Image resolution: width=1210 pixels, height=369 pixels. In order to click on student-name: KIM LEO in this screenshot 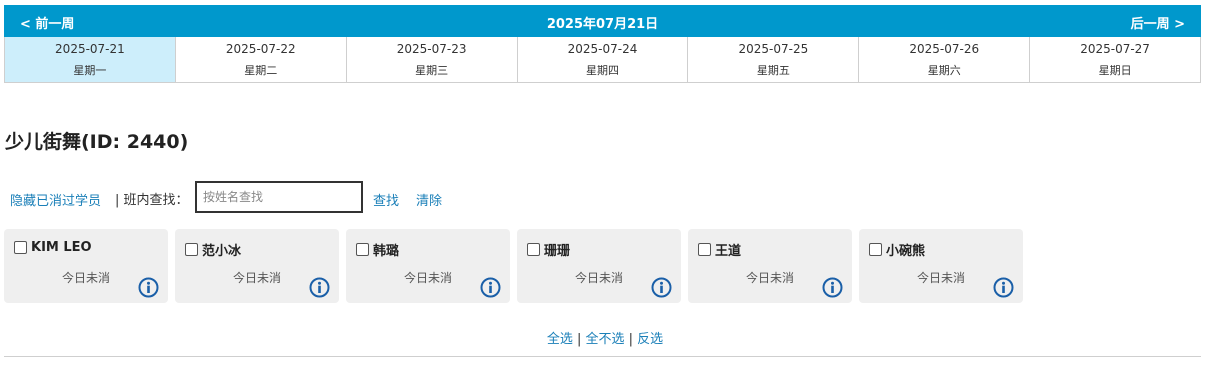, I will do `click(61, 247)`.